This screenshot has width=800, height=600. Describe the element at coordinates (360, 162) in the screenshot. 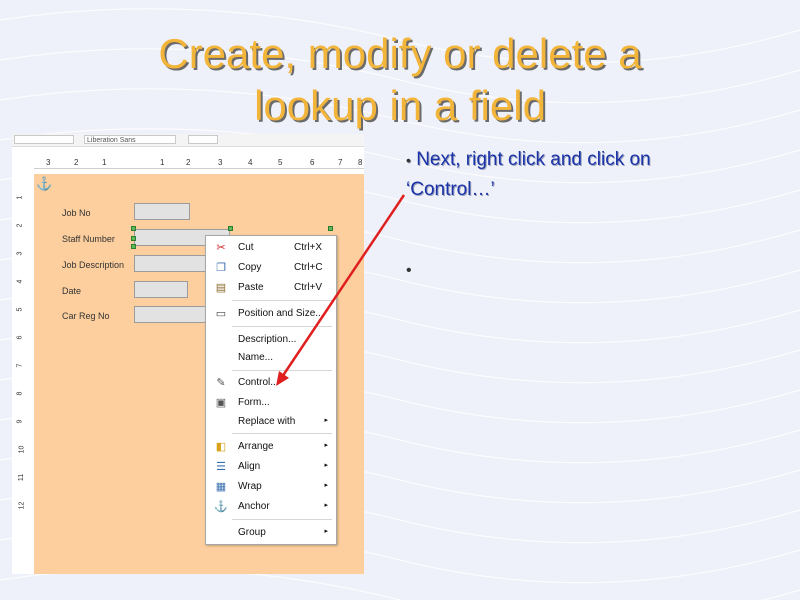

I see `ruler-tick: 8` at that location.